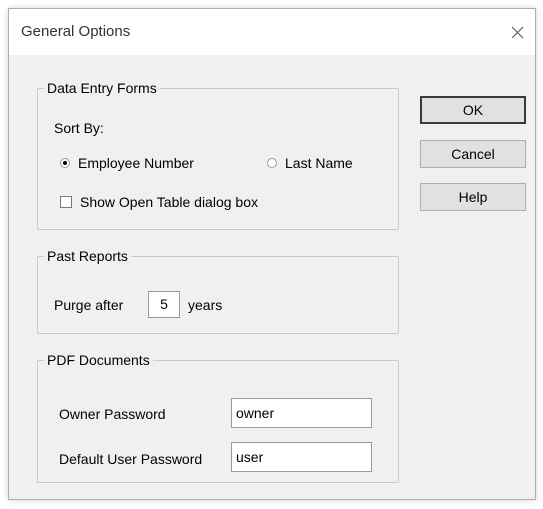 This screenshot has width=543, height=509. What do you see at coordinates (272, 163) in the screenshot?
I see `radio-last-name-indicator` at bounding box center [272, 163].